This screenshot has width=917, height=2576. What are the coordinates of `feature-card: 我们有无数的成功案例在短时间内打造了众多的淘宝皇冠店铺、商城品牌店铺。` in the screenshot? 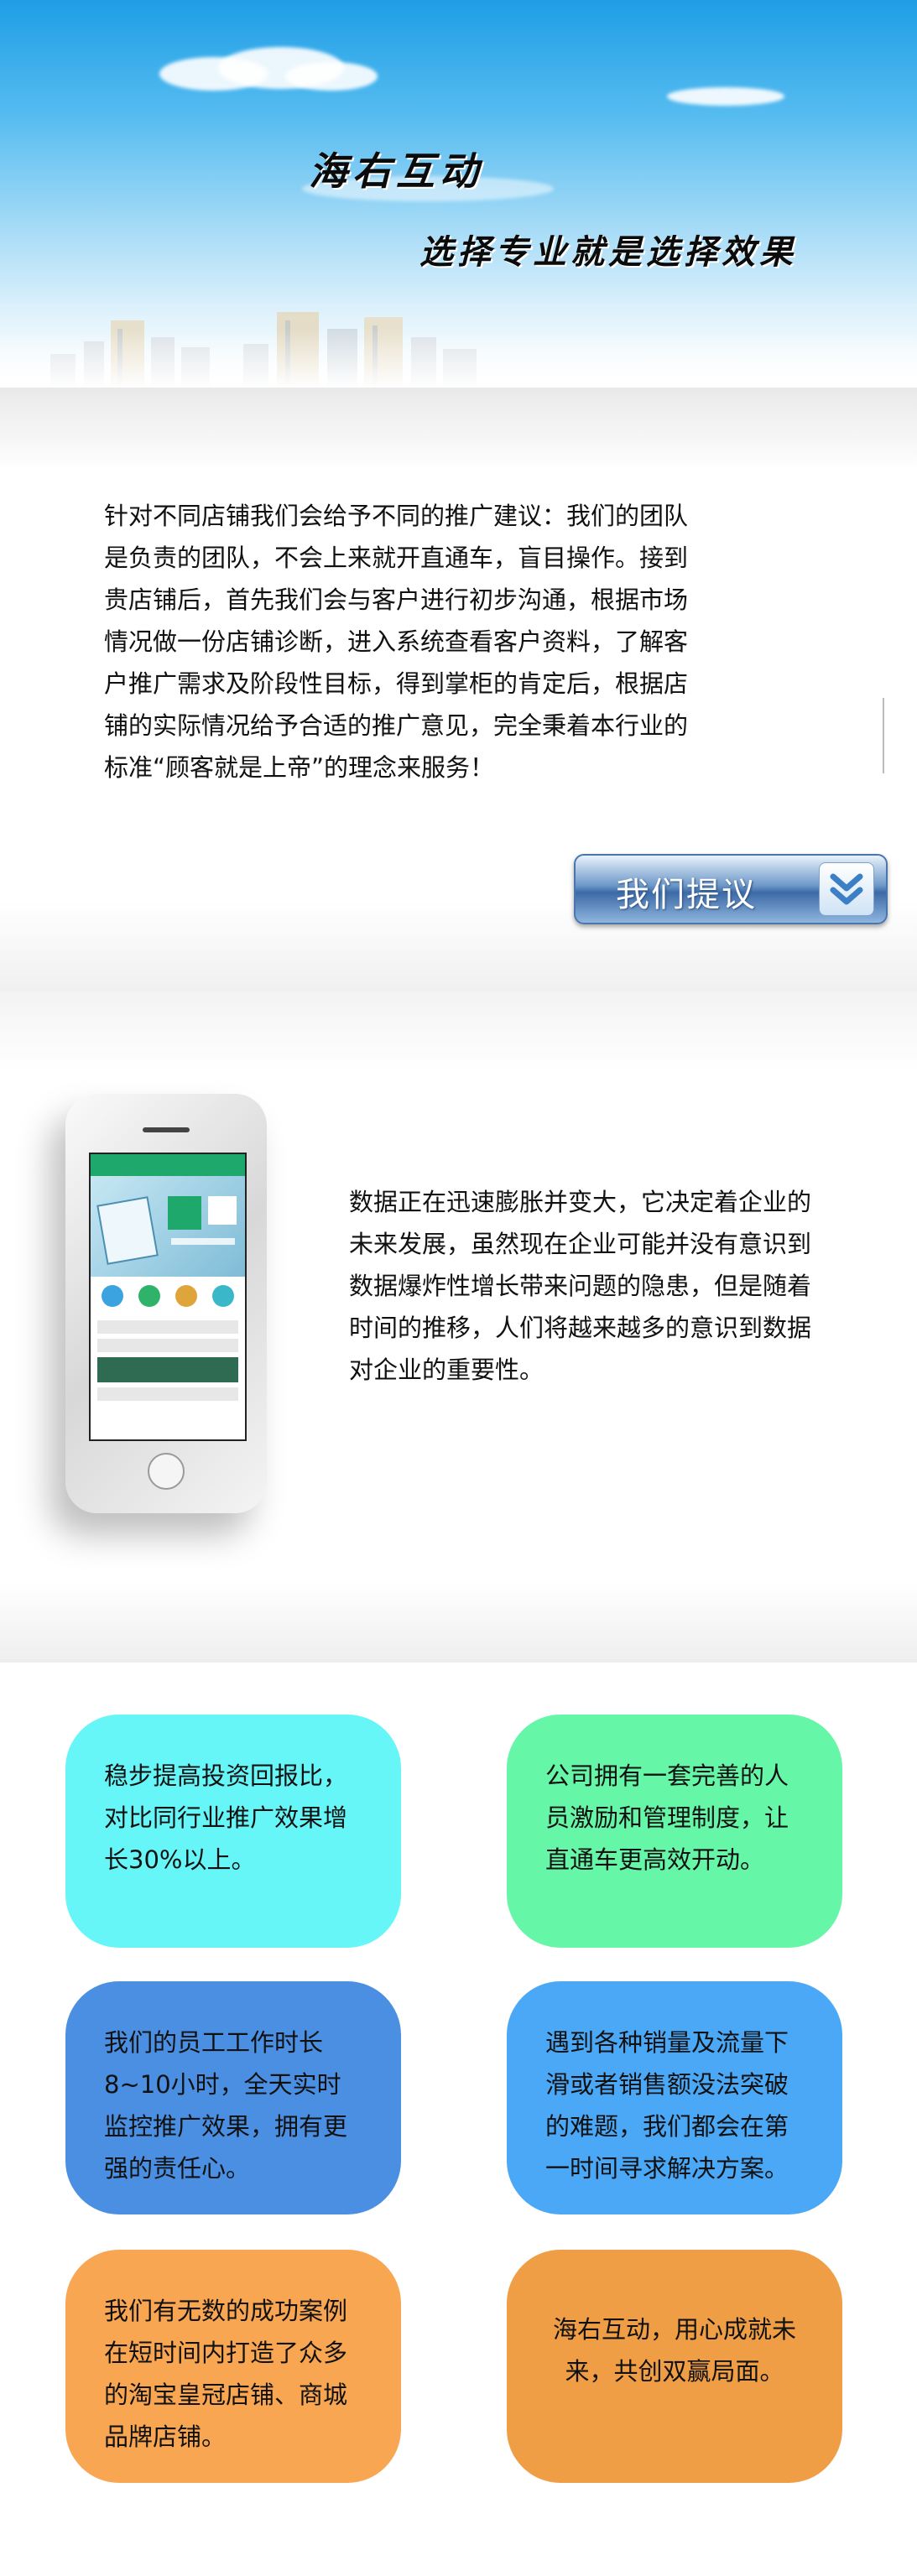 It's located at (233, 2366).